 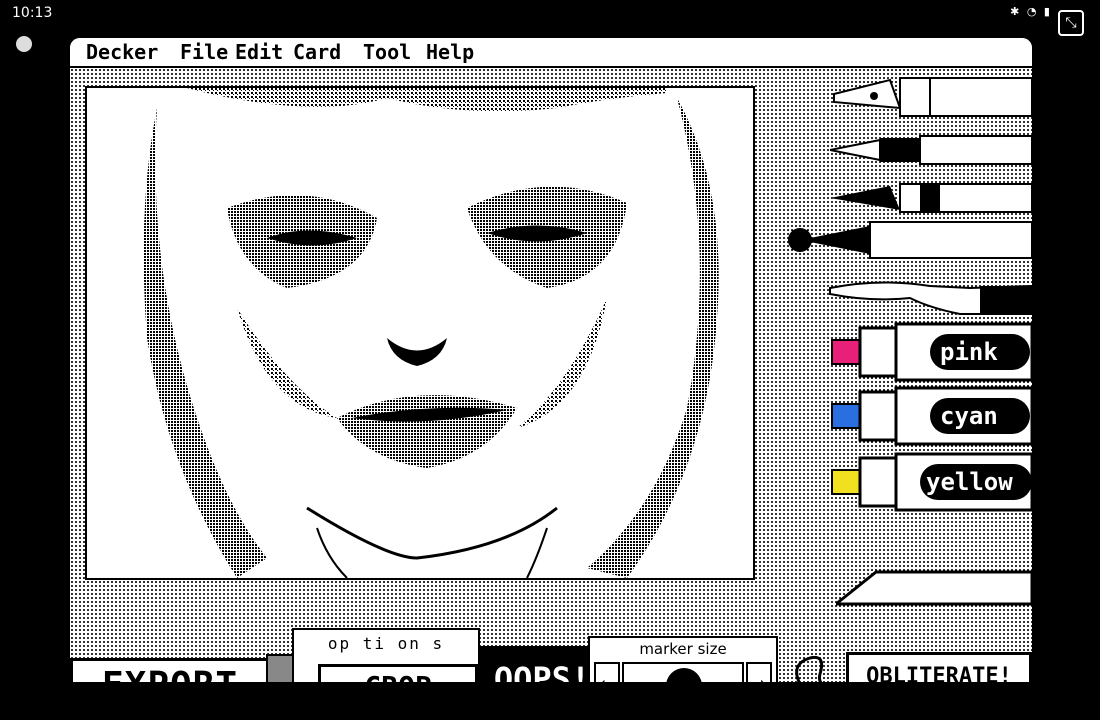 I want to click on menu-help: Help, so click(x=450, y=52).